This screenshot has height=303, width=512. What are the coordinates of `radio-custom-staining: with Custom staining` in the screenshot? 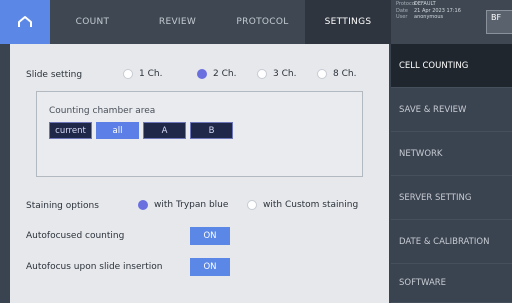 It's located at (302, 205).